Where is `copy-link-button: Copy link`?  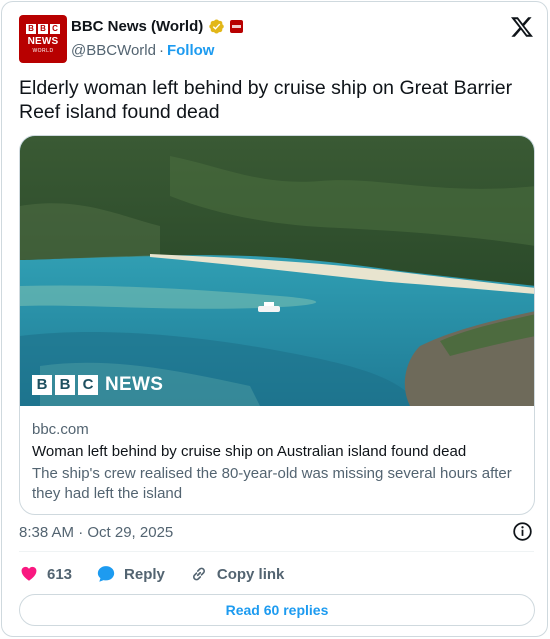 copy-link-button: Copy link is located at coordinates (237, 574).